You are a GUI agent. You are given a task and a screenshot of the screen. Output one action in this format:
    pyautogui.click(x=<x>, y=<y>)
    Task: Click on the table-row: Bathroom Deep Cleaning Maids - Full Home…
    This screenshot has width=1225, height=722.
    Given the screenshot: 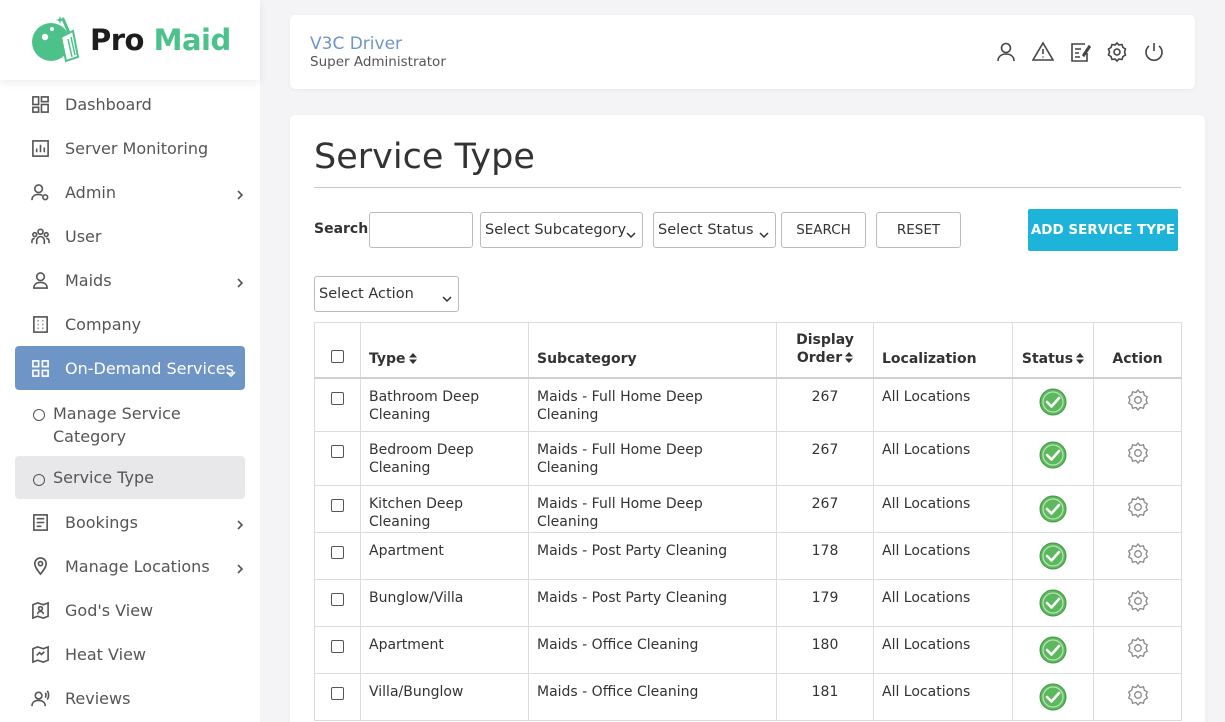 What is the action you would take?
    pyautogui.click(x=748, y=404)
    